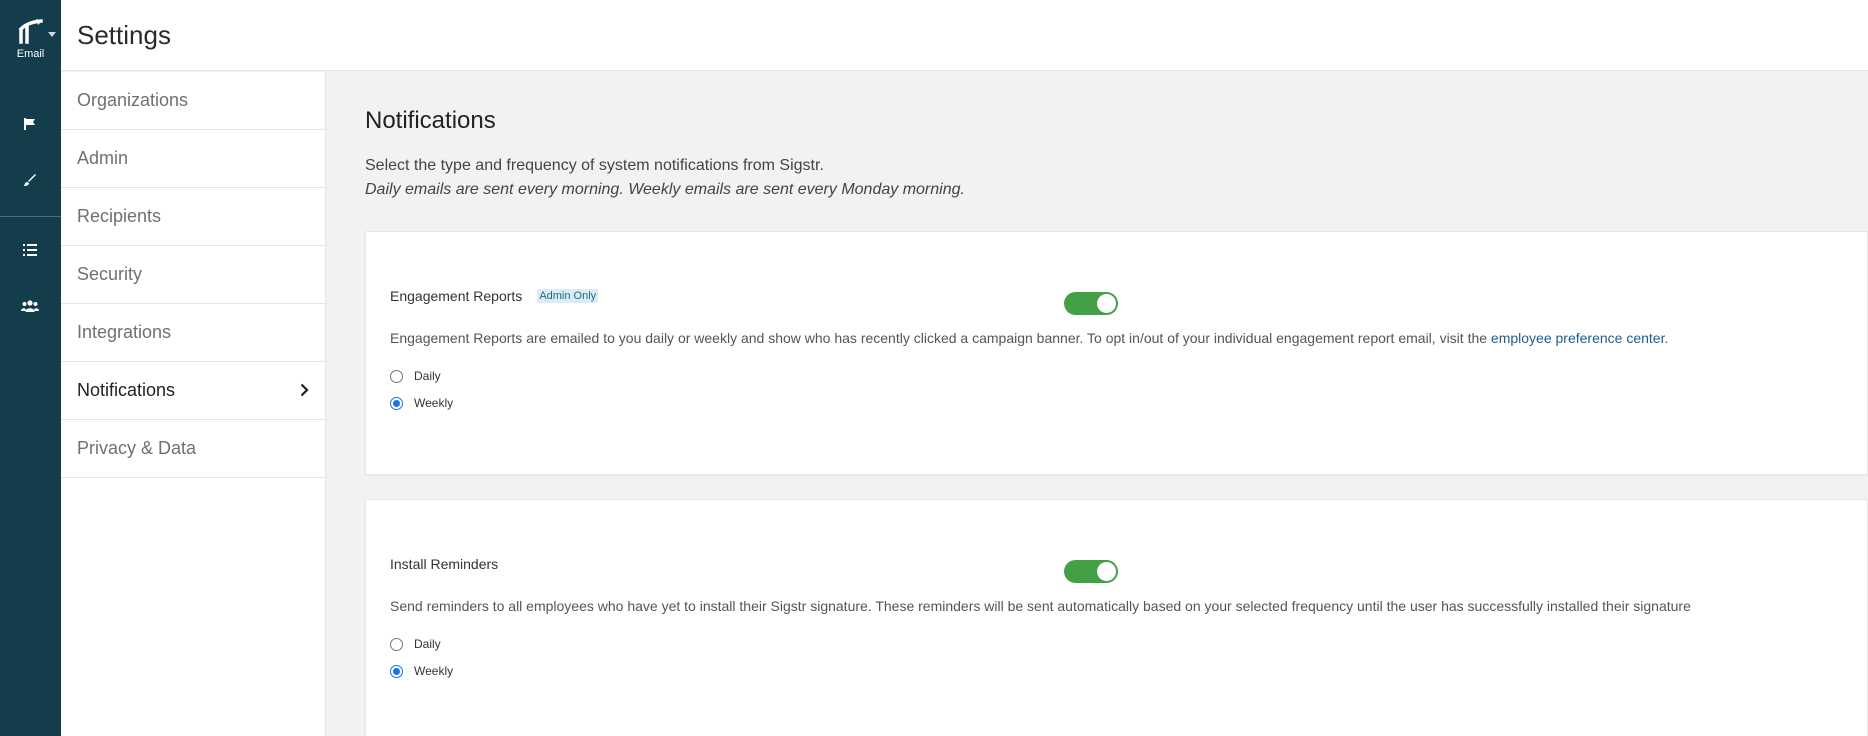  Describe the element at coordinates (193, 391) in the screenshot. I see `nav-item-notifications: Notifications` at that location.